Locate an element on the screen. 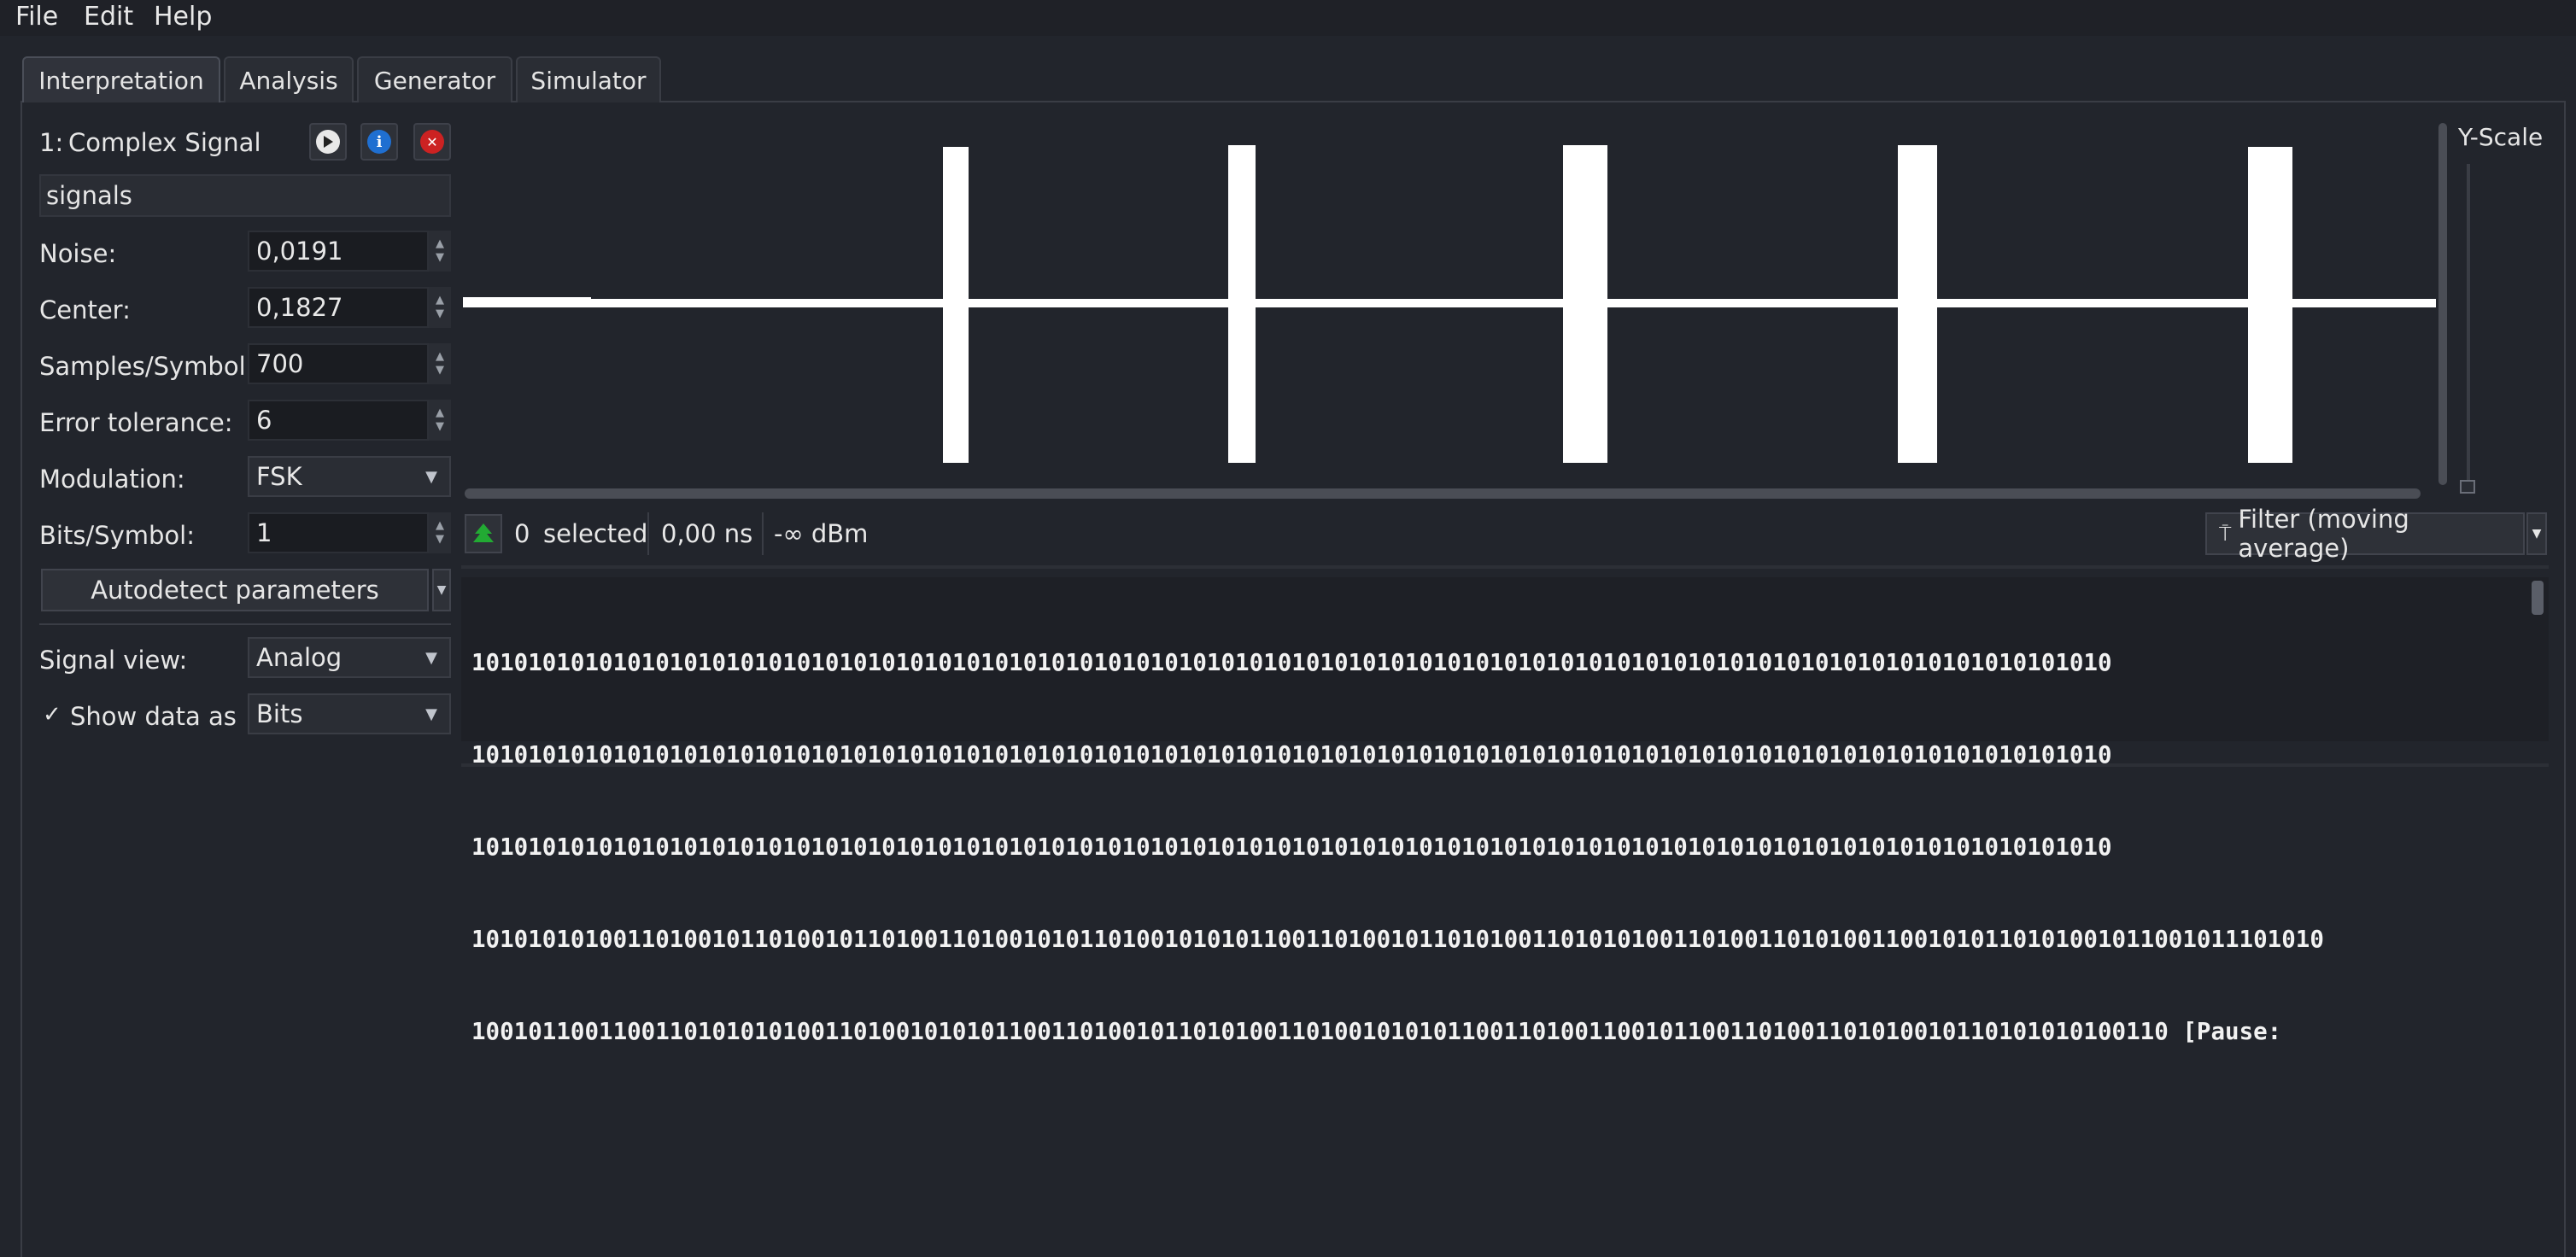 The width and height of the screenshot is (2576, 1257). error-tolerance-label: Error tolerance: is located at coordinates (136, 422).